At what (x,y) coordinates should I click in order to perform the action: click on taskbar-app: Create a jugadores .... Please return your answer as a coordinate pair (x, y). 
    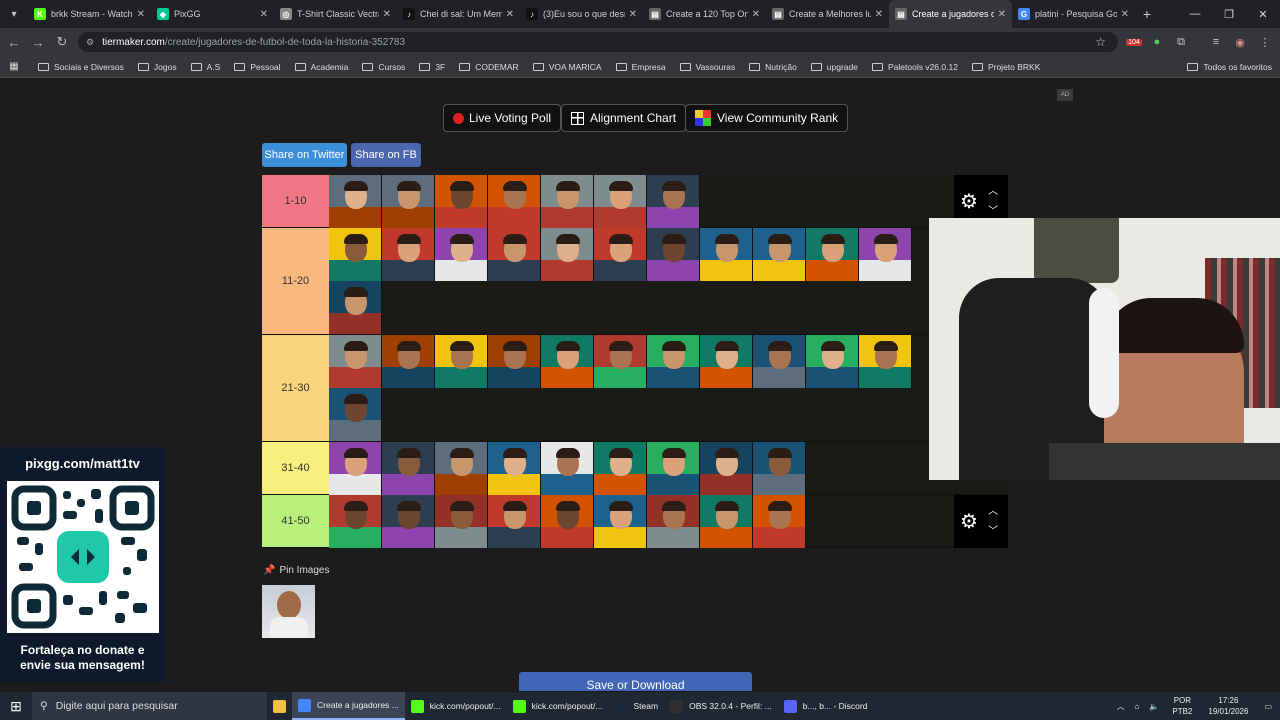
    Looking at the image, I should click on (348, 706).